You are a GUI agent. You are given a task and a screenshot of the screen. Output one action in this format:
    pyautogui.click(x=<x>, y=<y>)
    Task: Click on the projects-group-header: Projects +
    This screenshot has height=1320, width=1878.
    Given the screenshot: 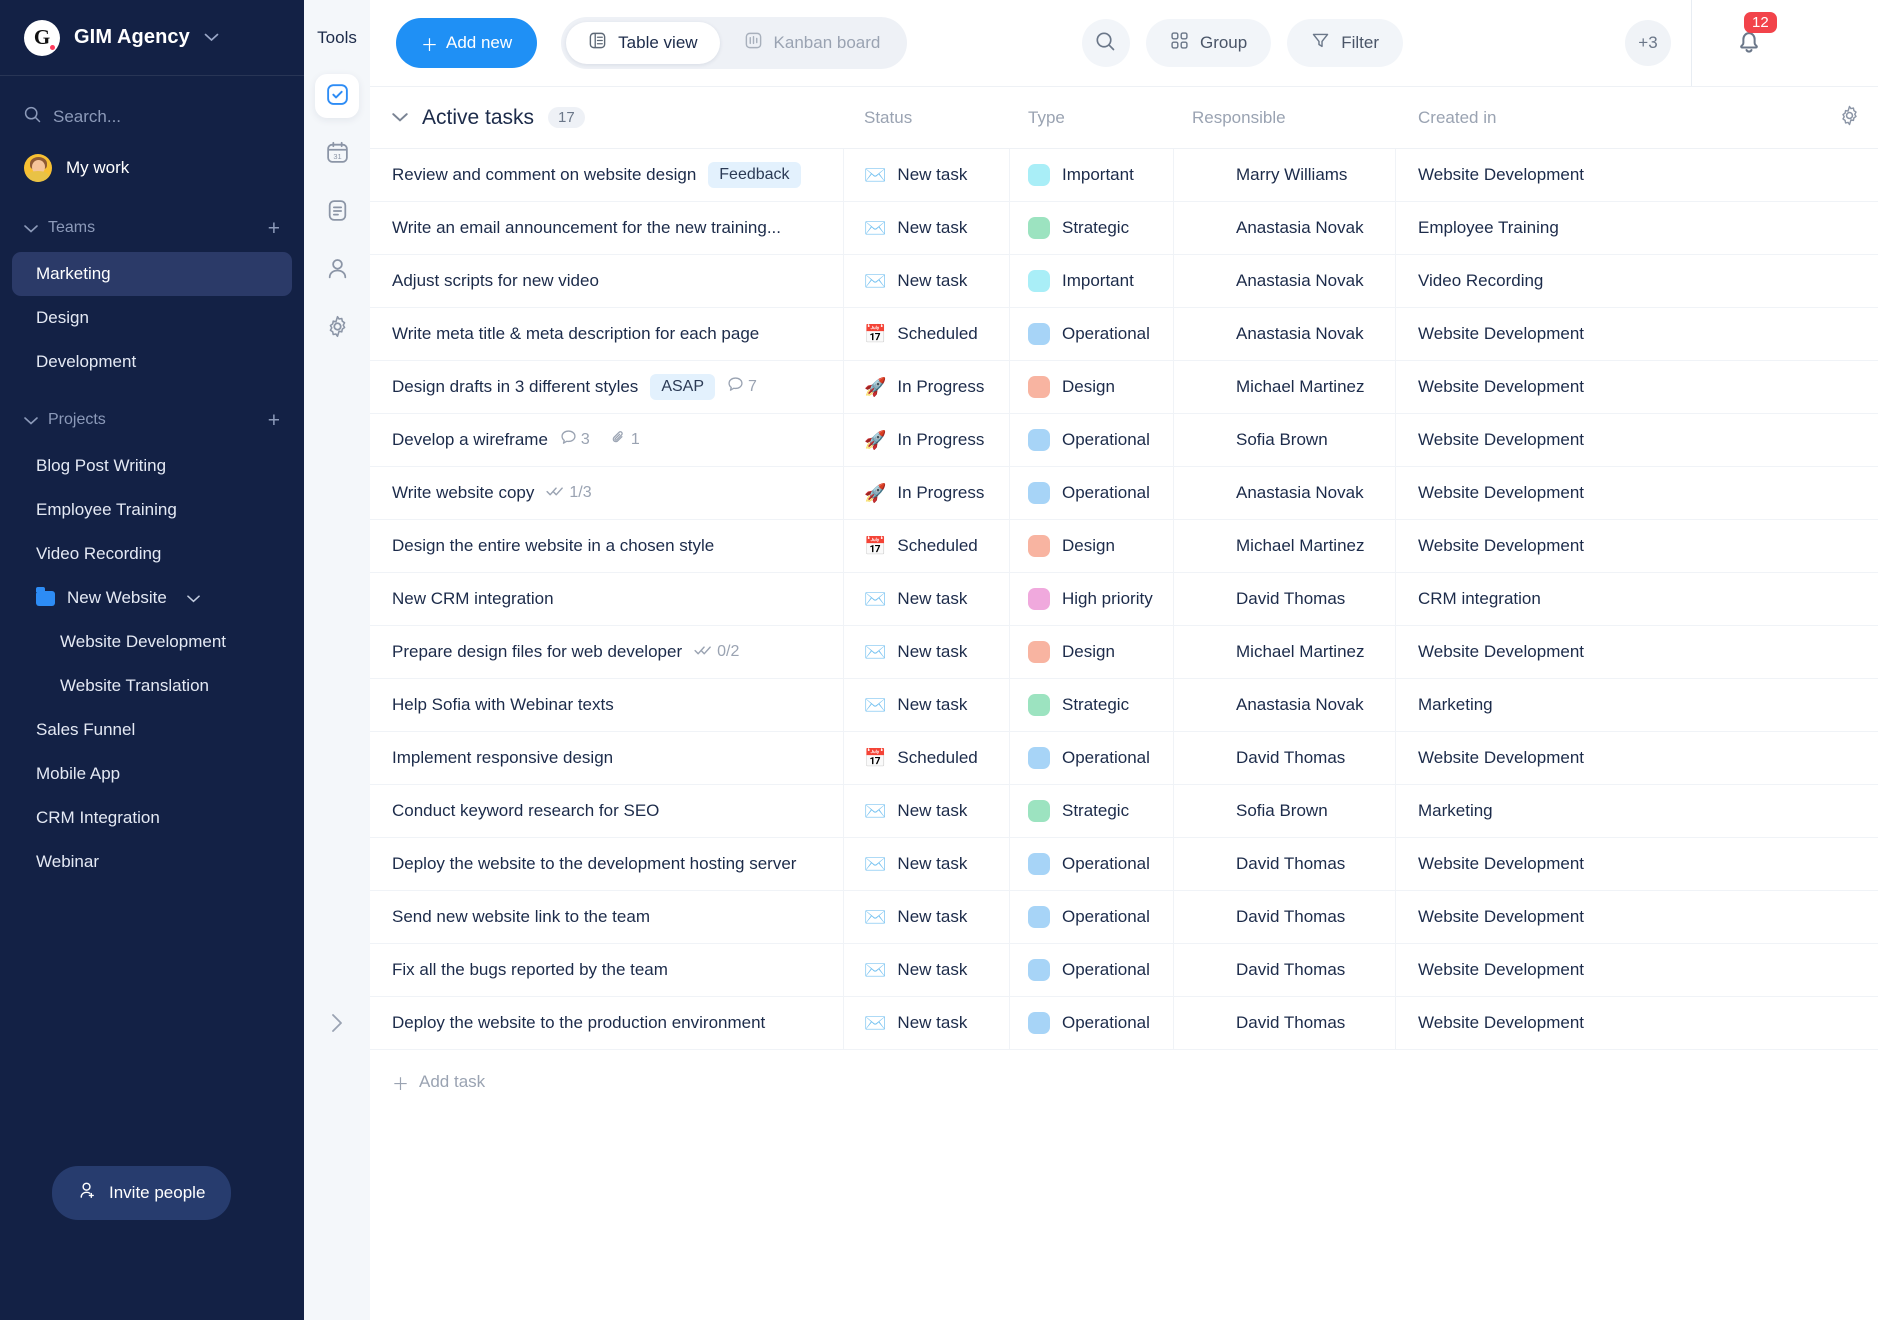 What is the action you would take?
    pyautogui.click(x=152, y=420)
    